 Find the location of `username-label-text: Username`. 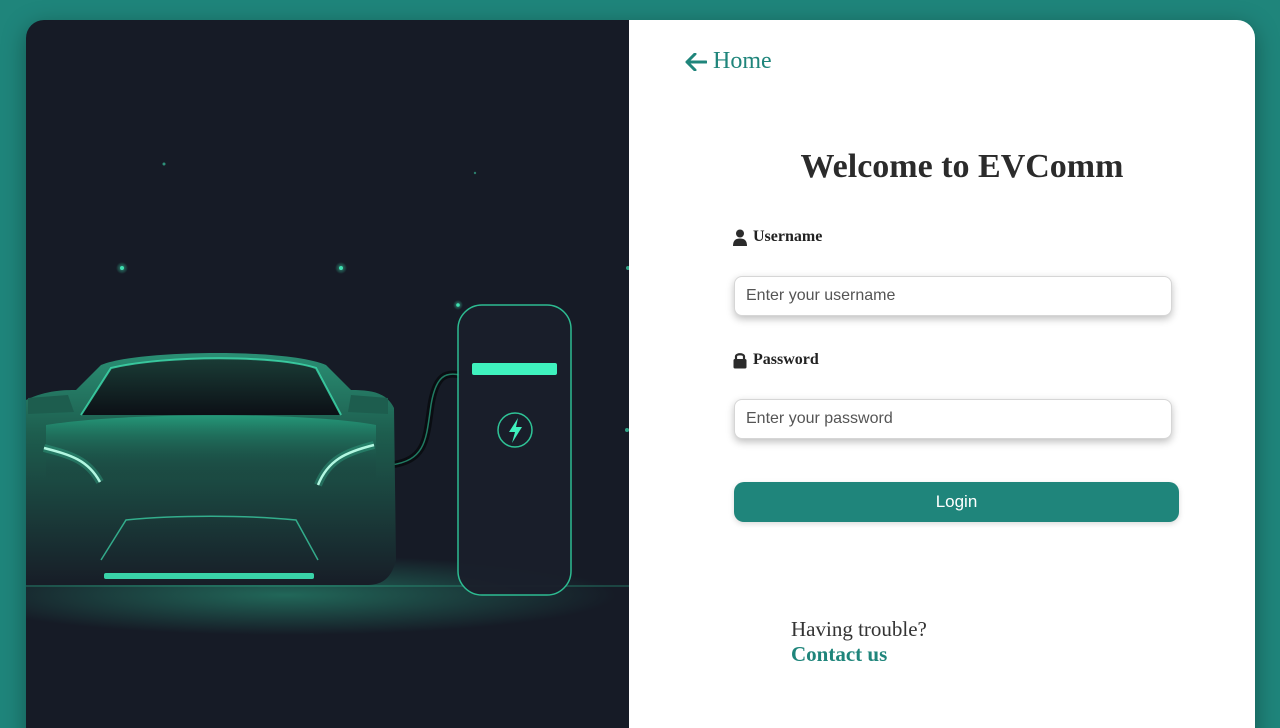

username-label-text: Username is located at coordinates (788, 236).